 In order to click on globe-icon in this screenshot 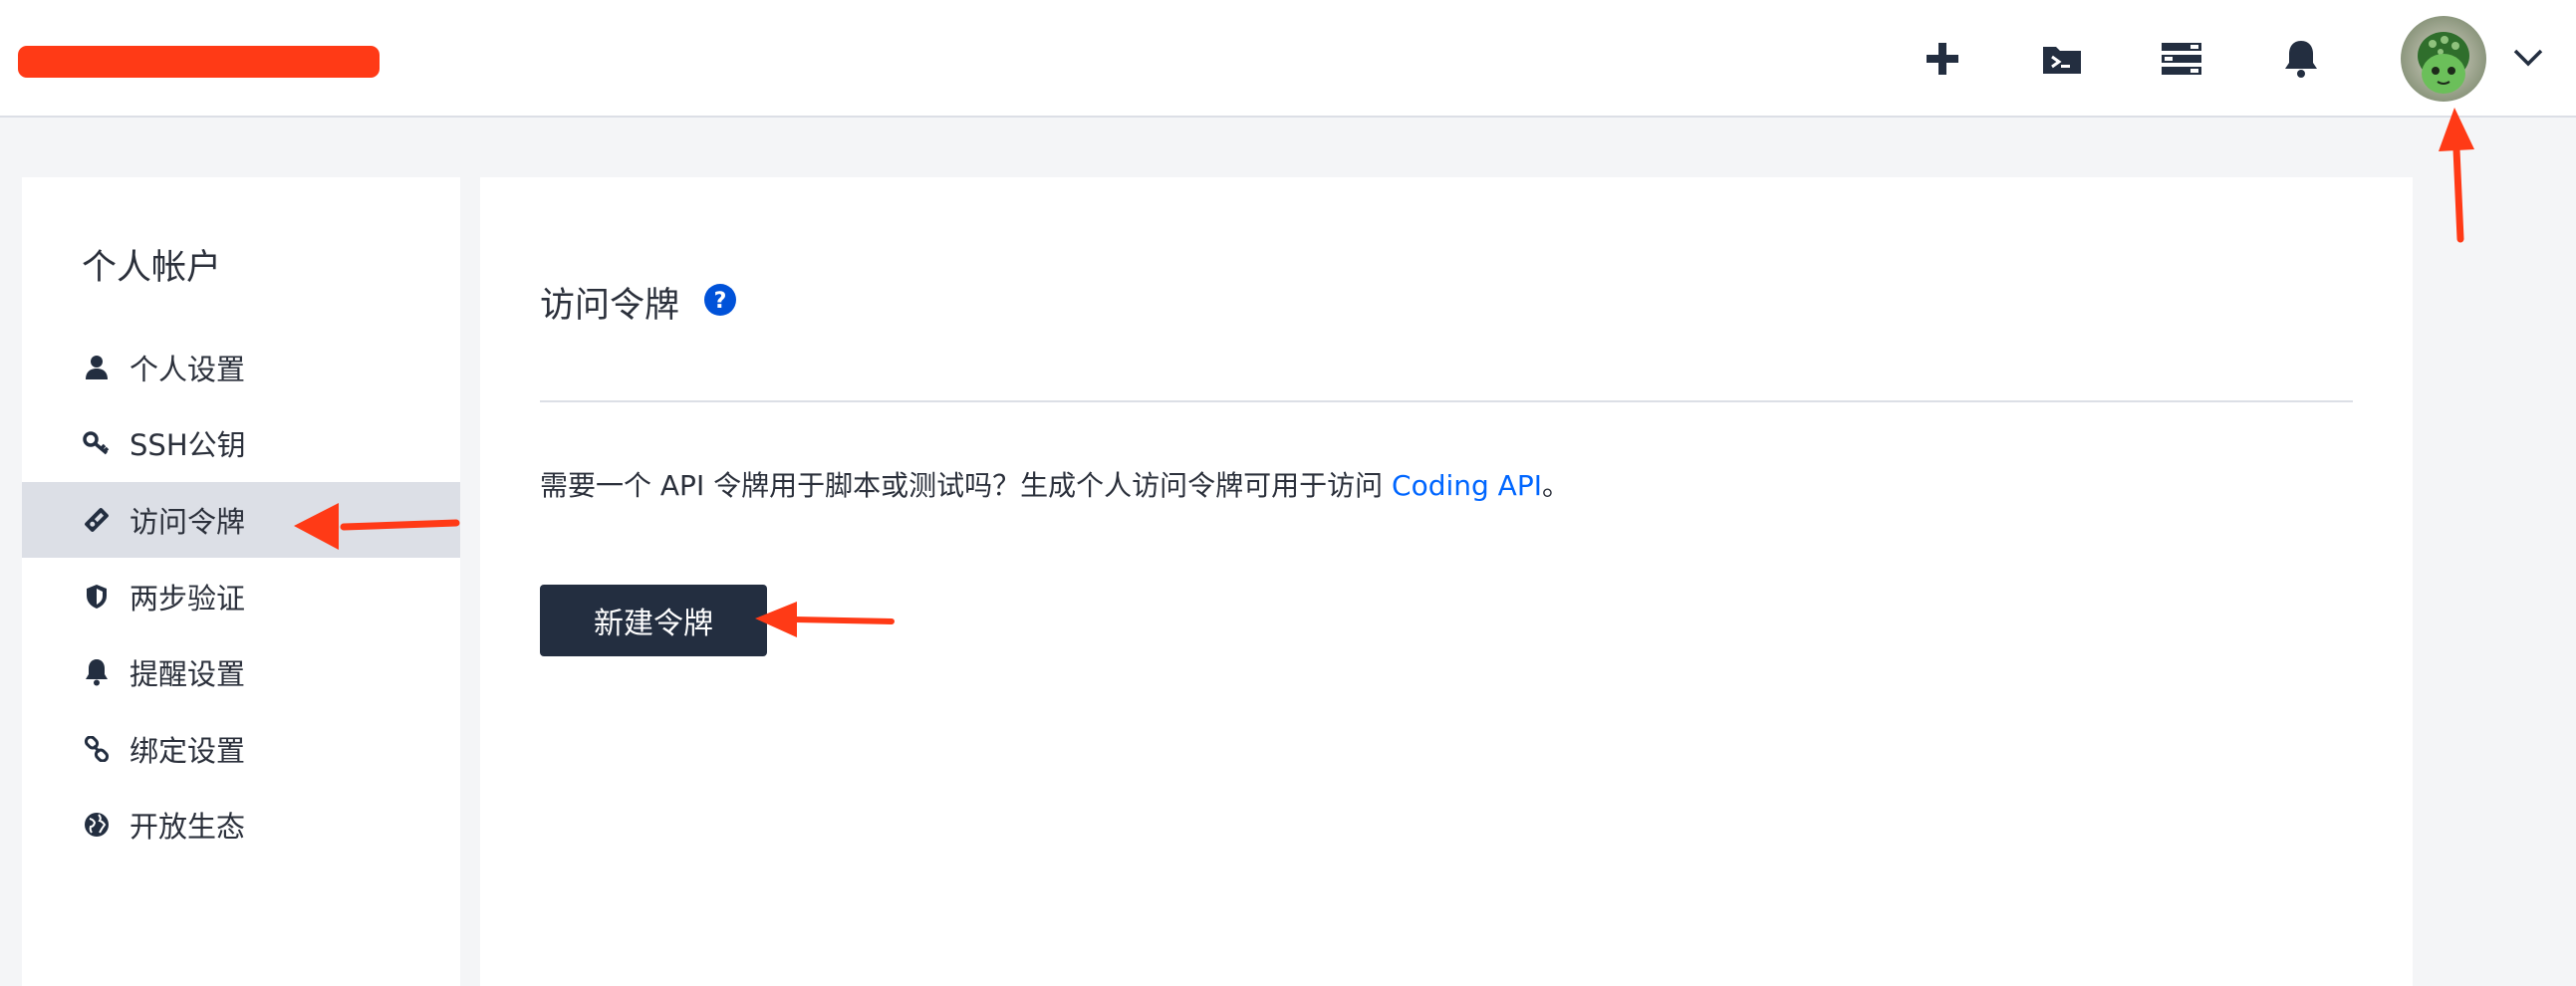, I will do `click(97, 825)`.